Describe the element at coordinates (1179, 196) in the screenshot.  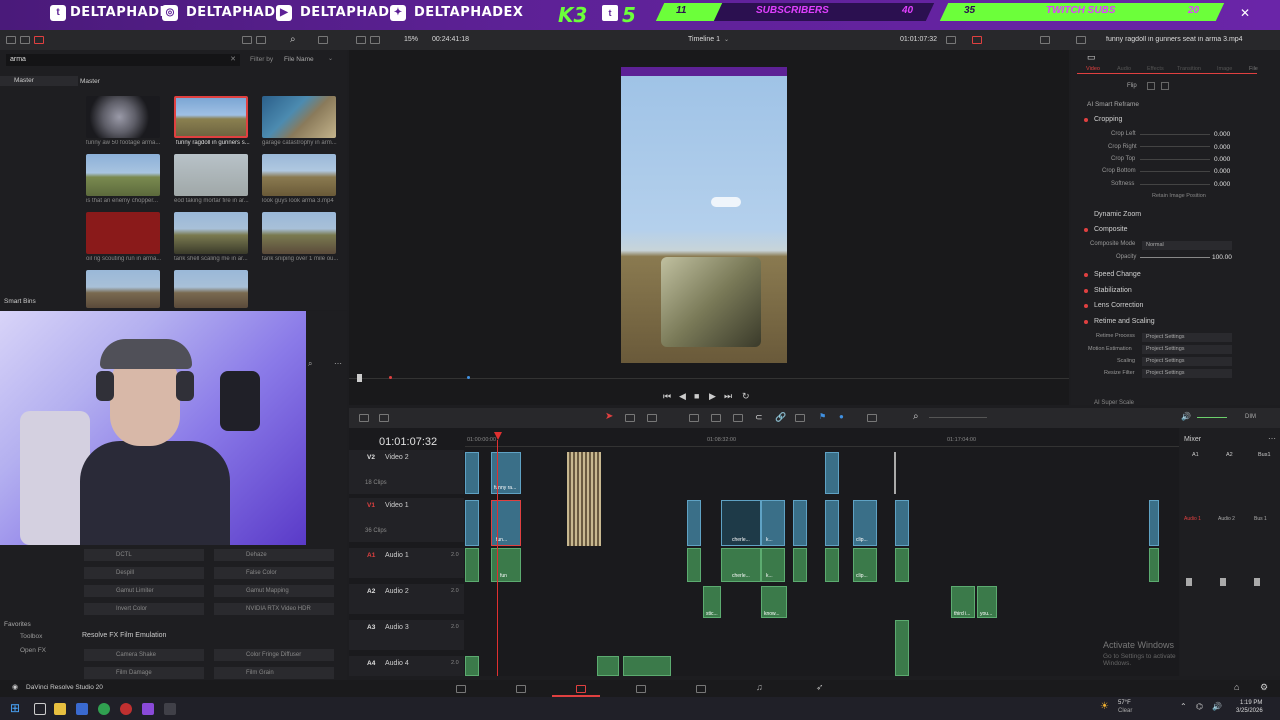
I see `retain-image-position: Retain Image Position` at that location.